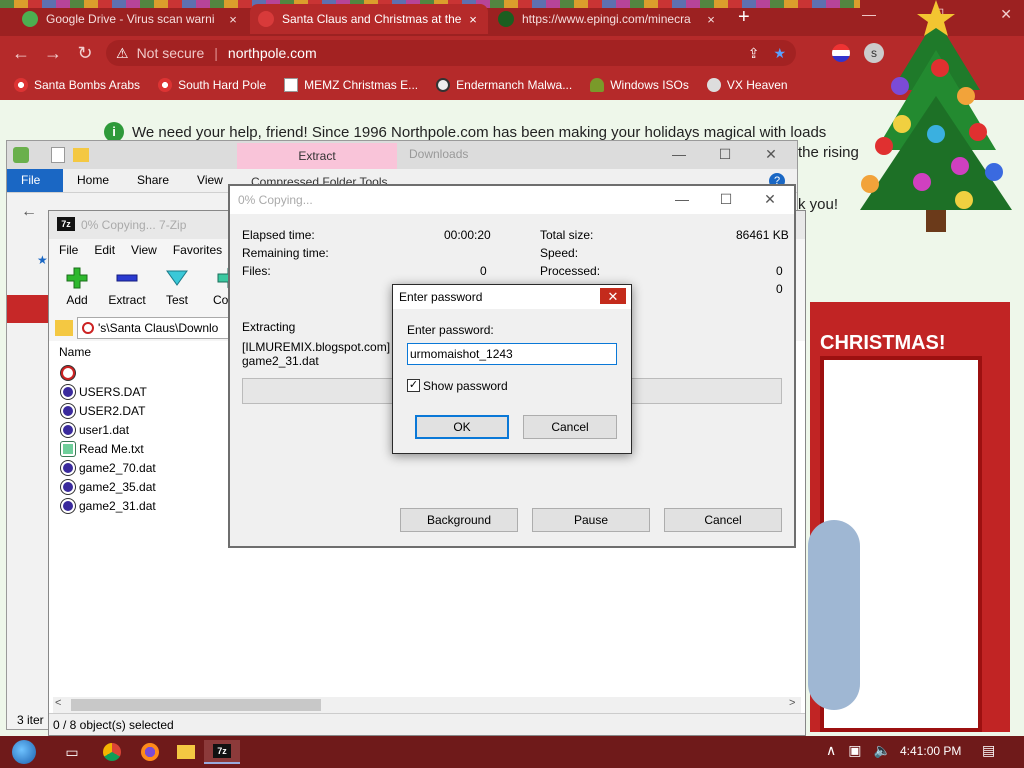  Describe the element at coordinates (779, 53) in the screenshot. I see `bookmark-star-icon: ★` at that location.